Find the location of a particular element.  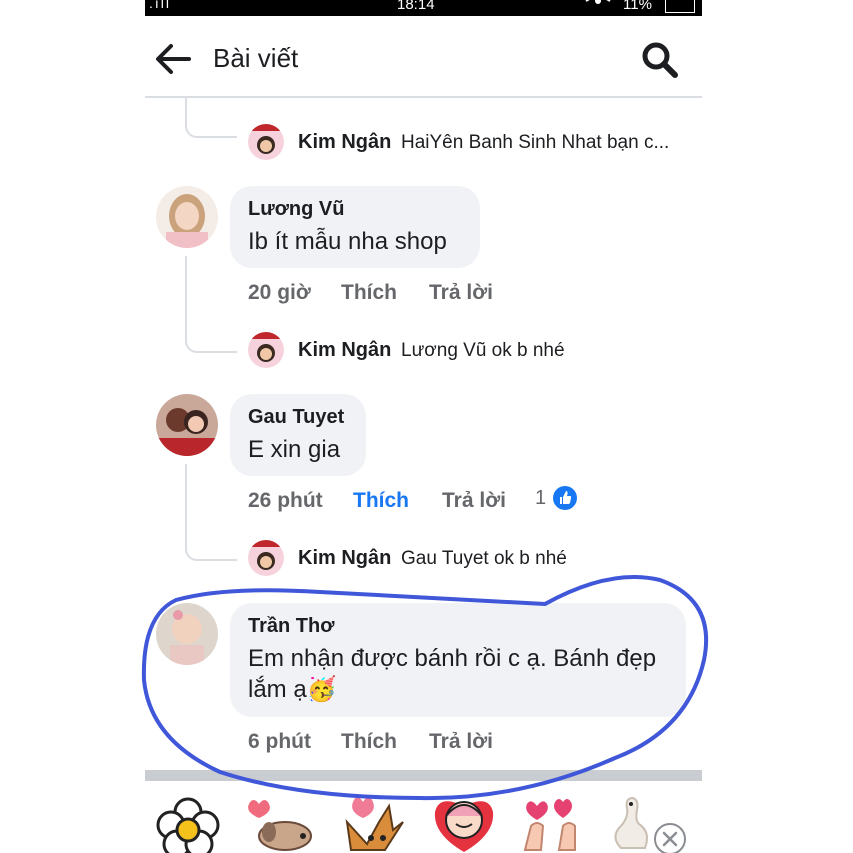

dog-heart-sticker is located at coordinates (280, 822).